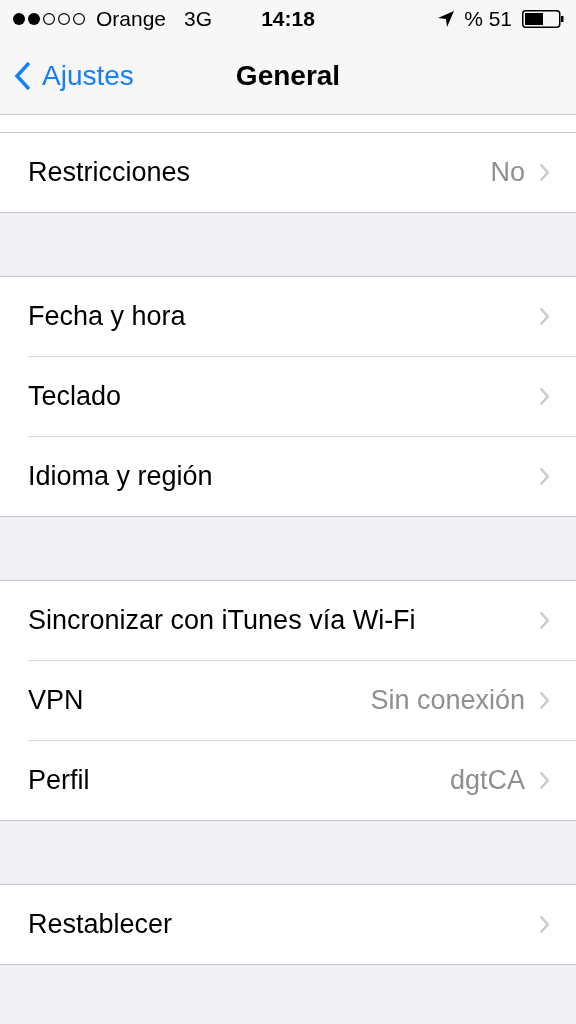 The height and width of the screenshot is (1024, 576). What do you see at coordinates (447, 700) in the screenshot?
I see `row-value: Sin conexión` at bounding box center [447, 700].